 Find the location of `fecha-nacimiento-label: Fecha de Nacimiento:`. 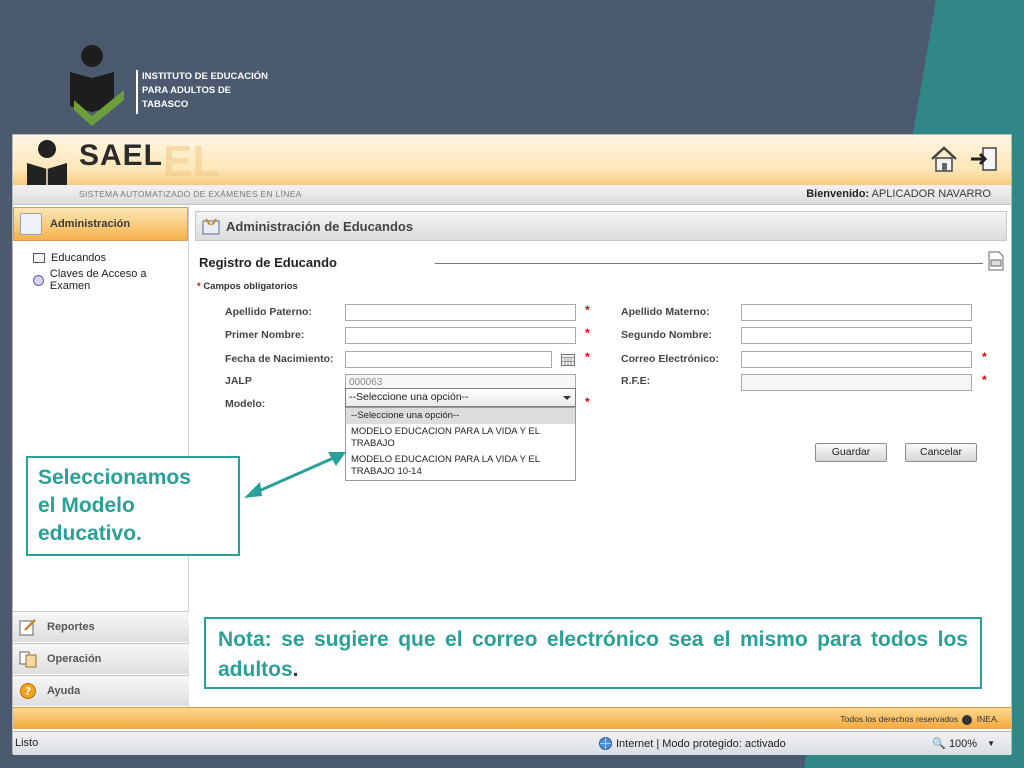

fecha-nacimiento-label: Fecha de Nacimiento: is located at coordinates (279, 359).